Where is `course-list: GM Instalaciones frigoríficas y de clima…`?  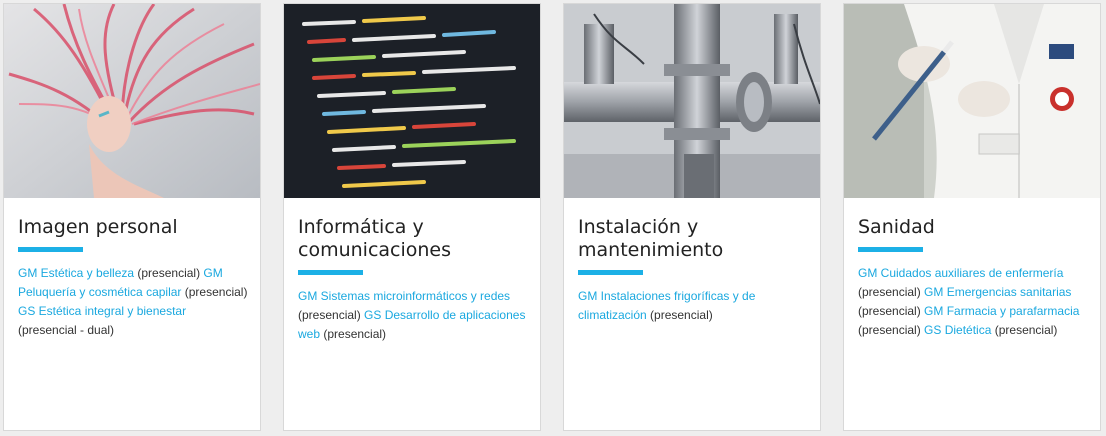 course-list: GM Instalaciones frigoríficas y de clima… is located at coordinates (693, 306).